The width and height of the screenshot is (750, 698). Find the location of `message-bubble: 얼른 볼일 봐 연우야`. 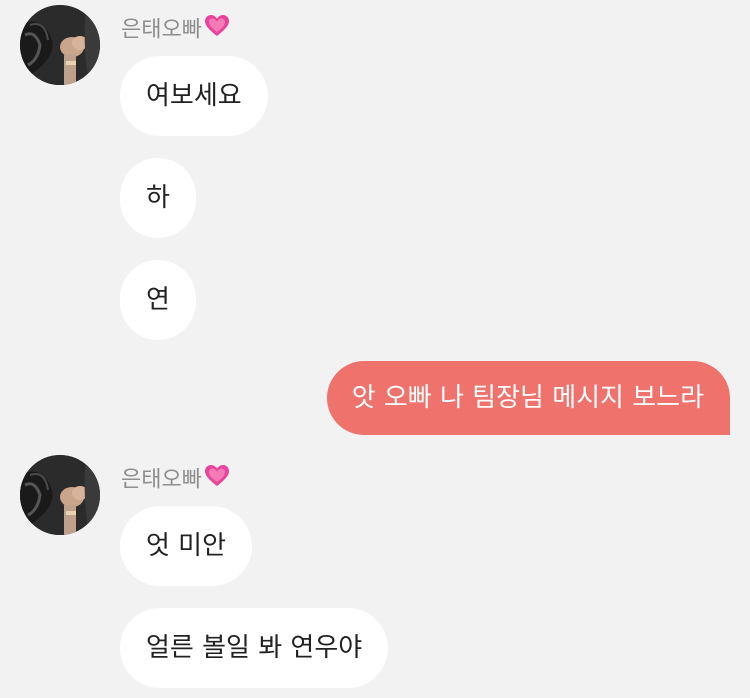

message-bubble: 얼른 볼일 봐 연우야 is located at coordinates (254, 648).